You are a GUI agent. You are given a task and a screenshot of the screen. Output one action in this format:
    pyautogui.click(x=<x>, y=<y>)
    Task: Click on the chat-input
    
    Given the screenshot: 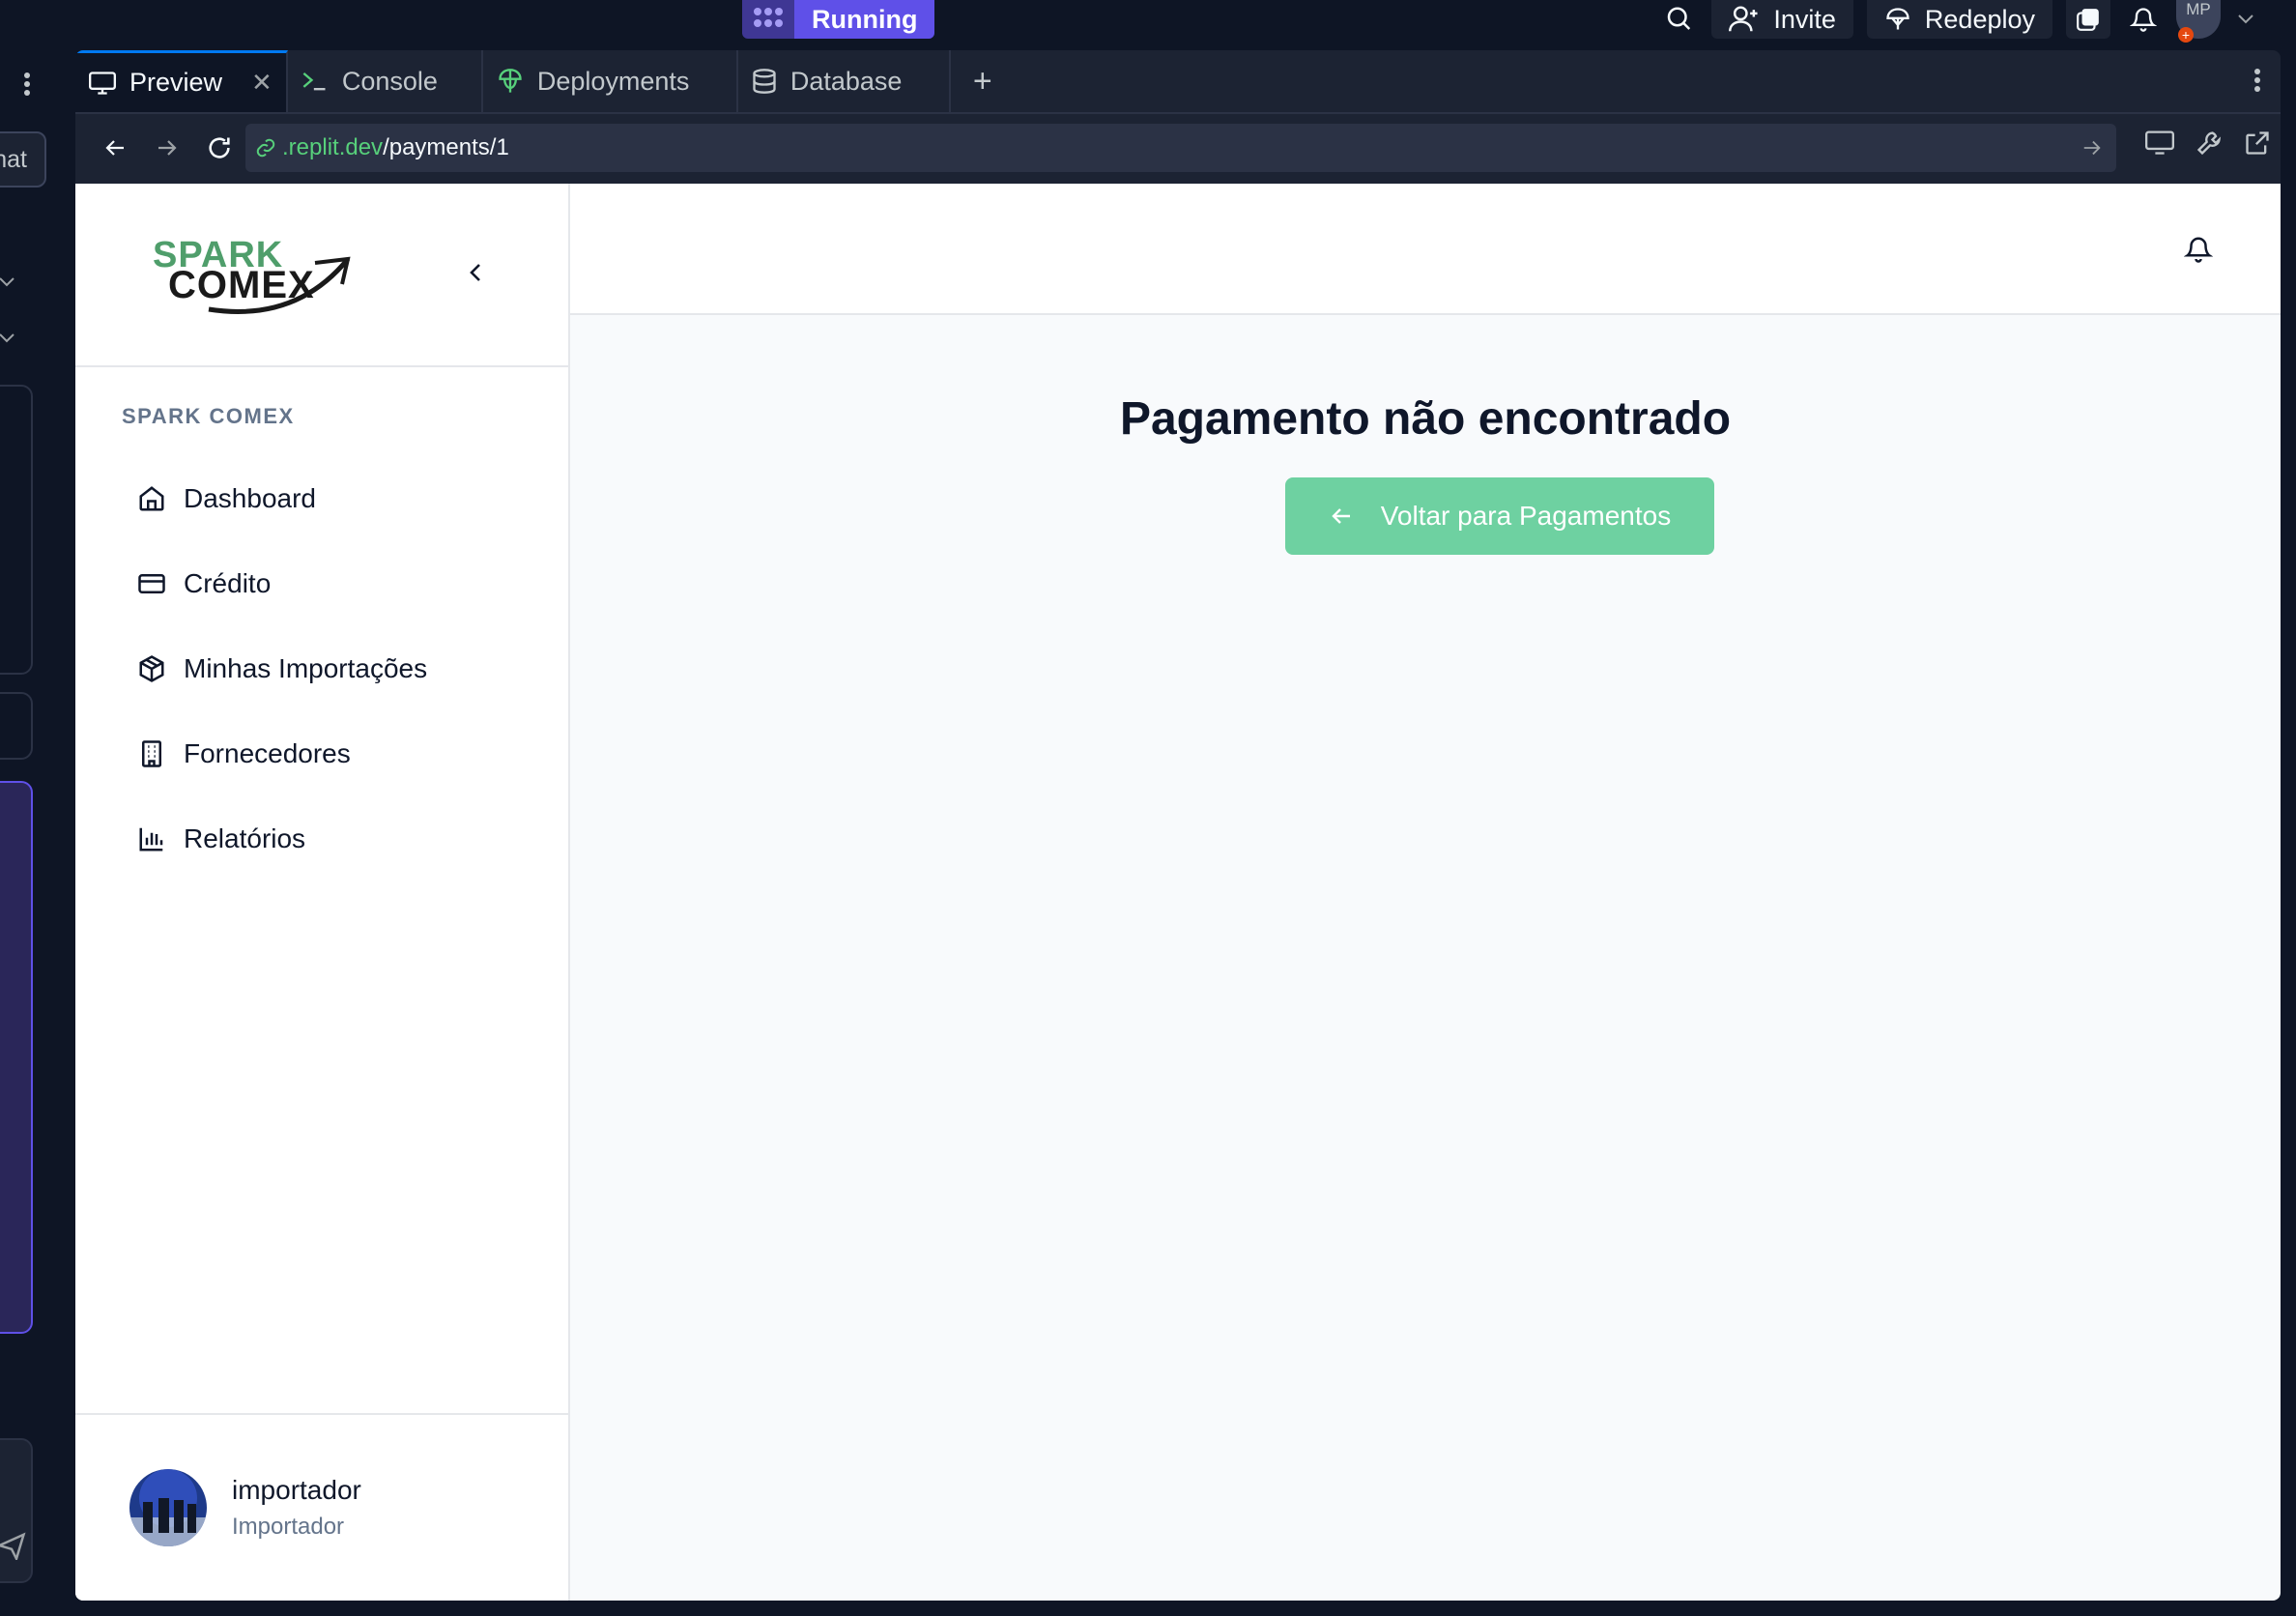 What is the action you would take?
    pyautogui.click(x=16, y=1511)
    